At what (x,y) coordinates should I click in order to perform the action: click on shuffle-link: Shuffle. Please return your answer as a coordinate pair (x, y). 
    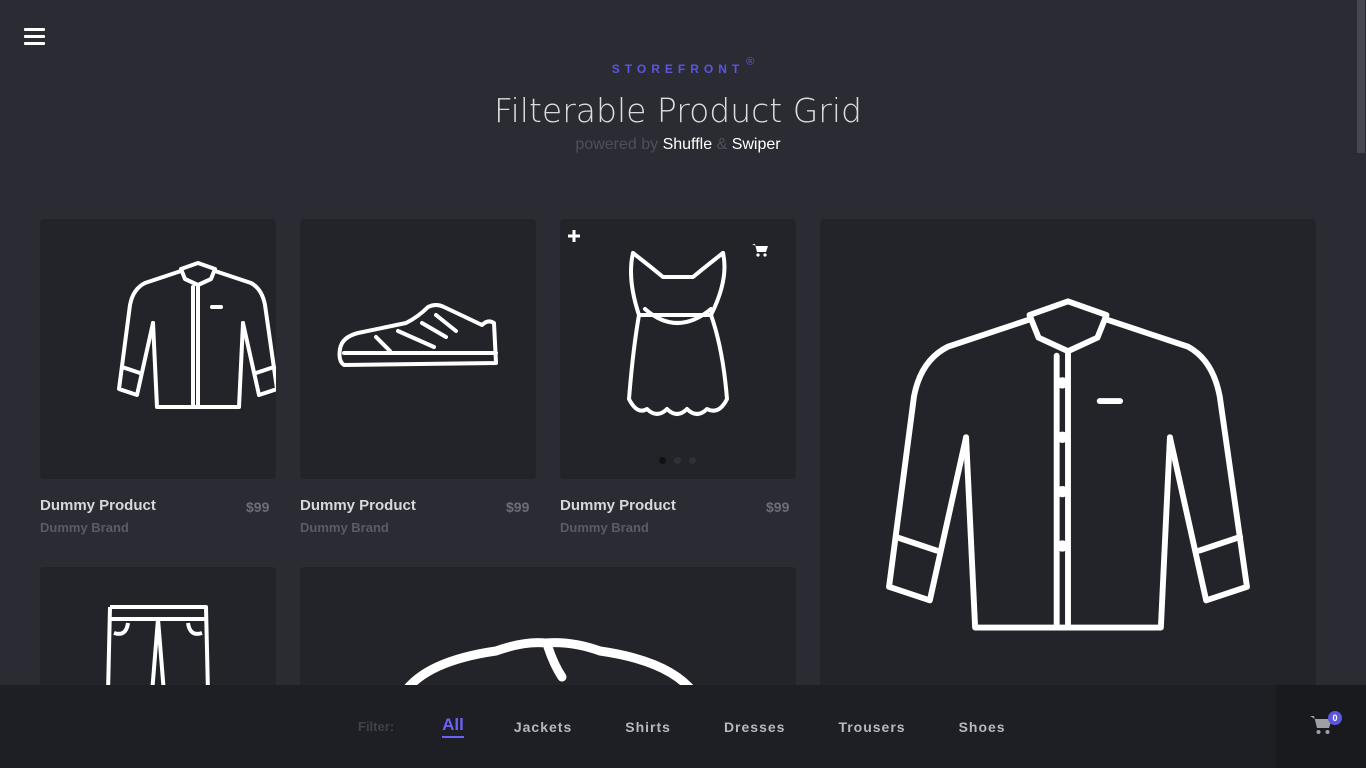
    Looking at the image, I should click on (688, 144).